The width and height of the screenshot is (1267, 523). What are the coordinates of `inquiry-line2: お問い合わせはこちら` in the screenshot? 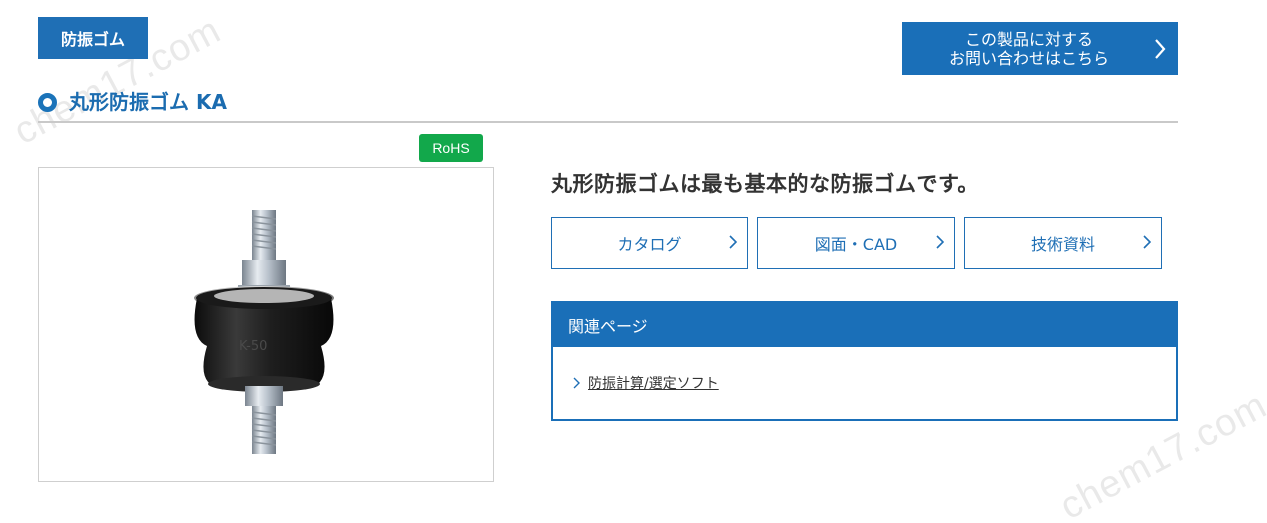 It's located at (1028, 58).